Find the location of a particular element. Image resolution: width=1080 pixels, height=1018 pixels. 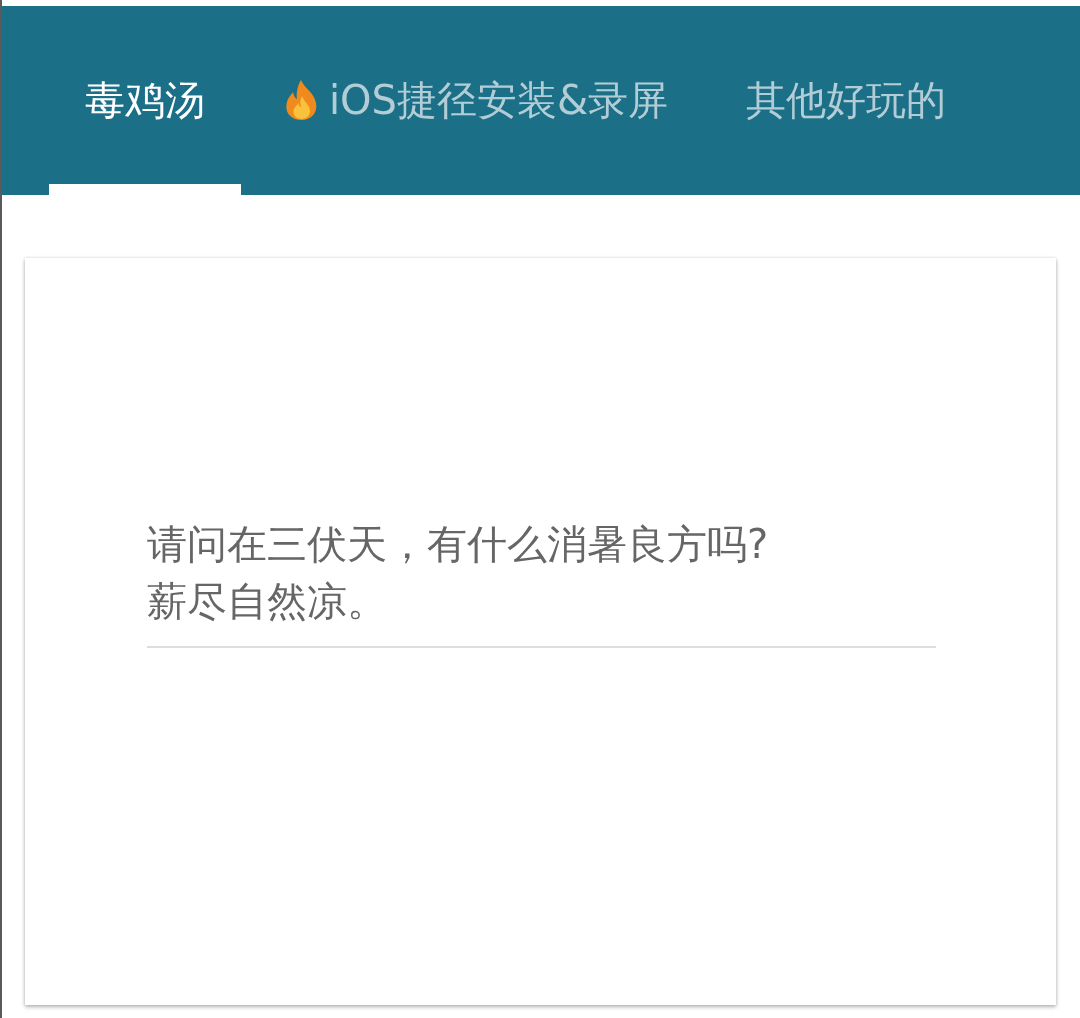

quote-text: 请问在三伏天，有什么消暑良方吗? is located at coordinates (458, 544).